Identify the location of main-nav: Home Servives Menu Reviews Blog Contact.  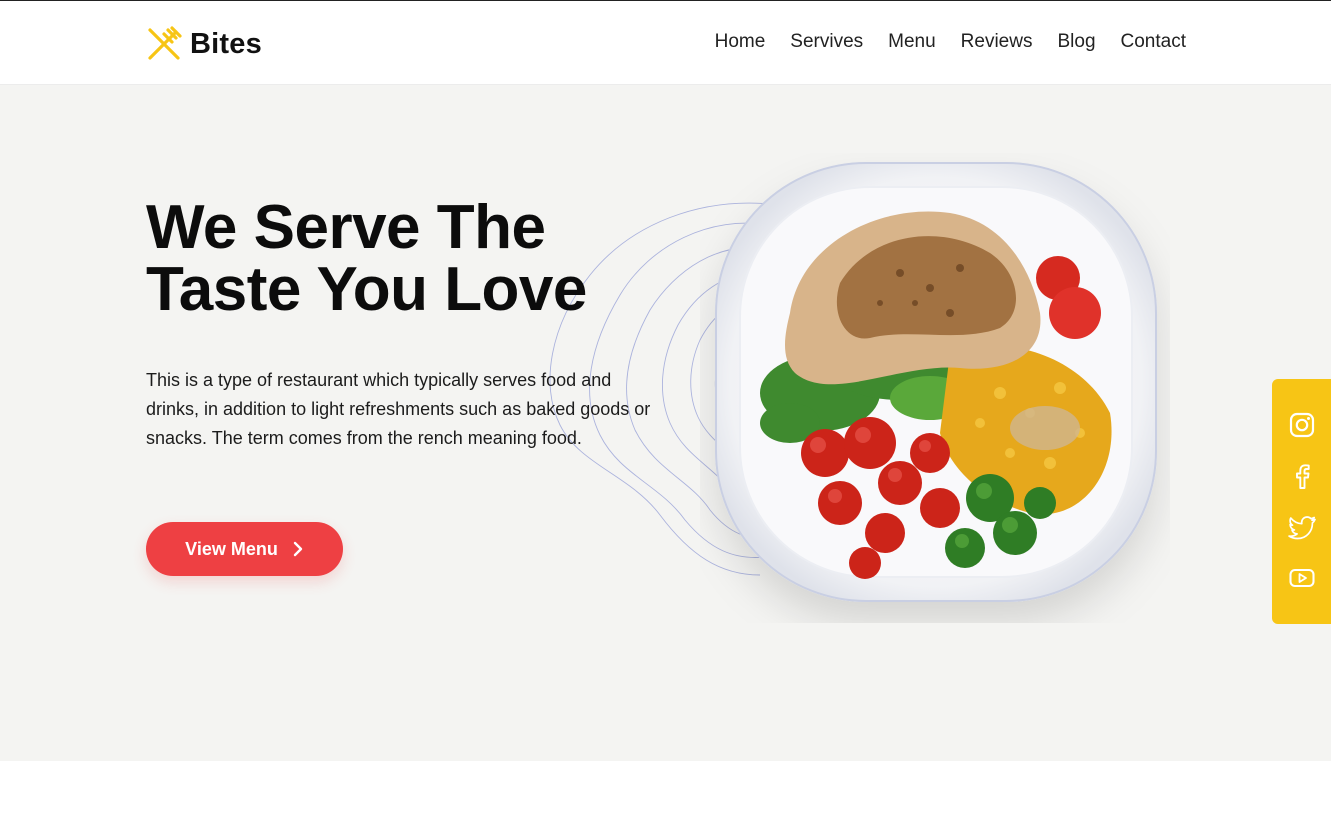
(950, 42).